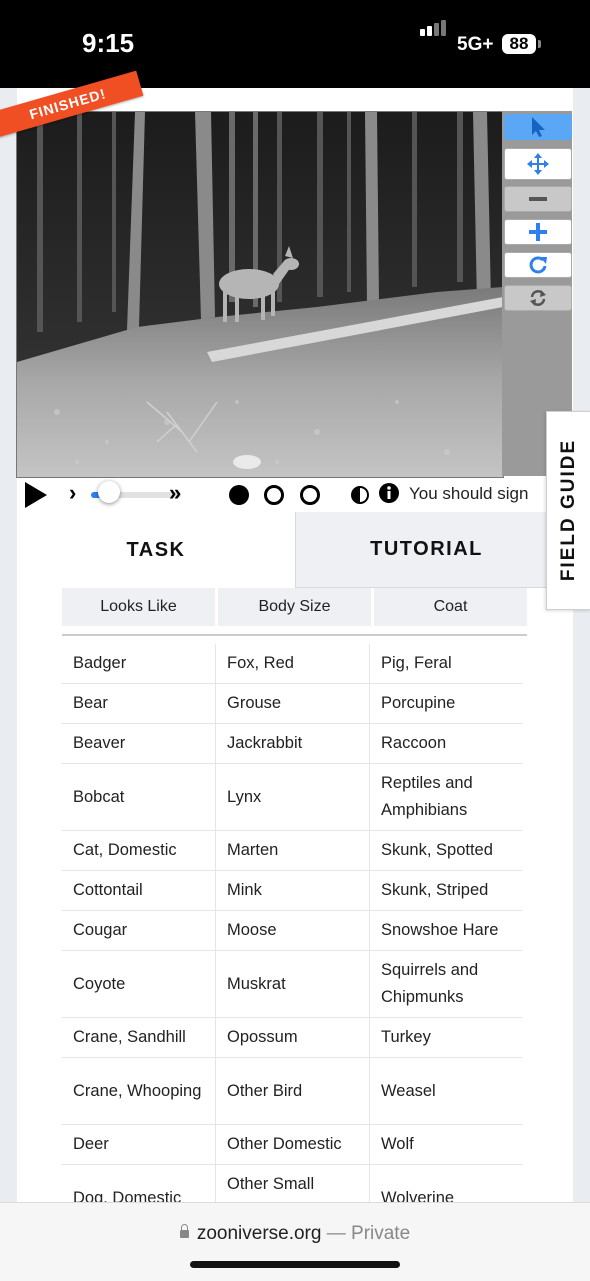 The image size is (590, 1281). Describe the element at coordinates (295, 1264) in the screenshot. I see `home-indicator` at that location.